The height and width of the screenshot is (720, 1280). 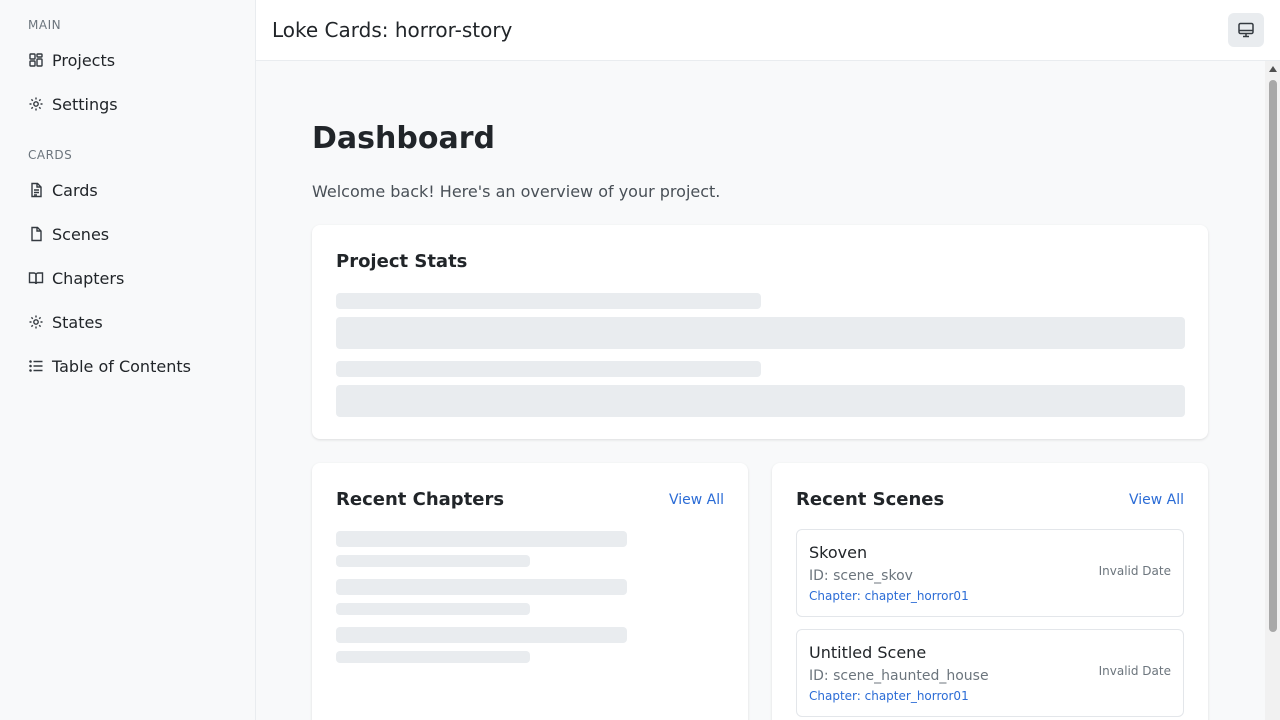 What do you see at coordinates (768, 30) in the screenshot?
I see `topbar: Loke Cards: horror-story` at bounding box center [768, 30].